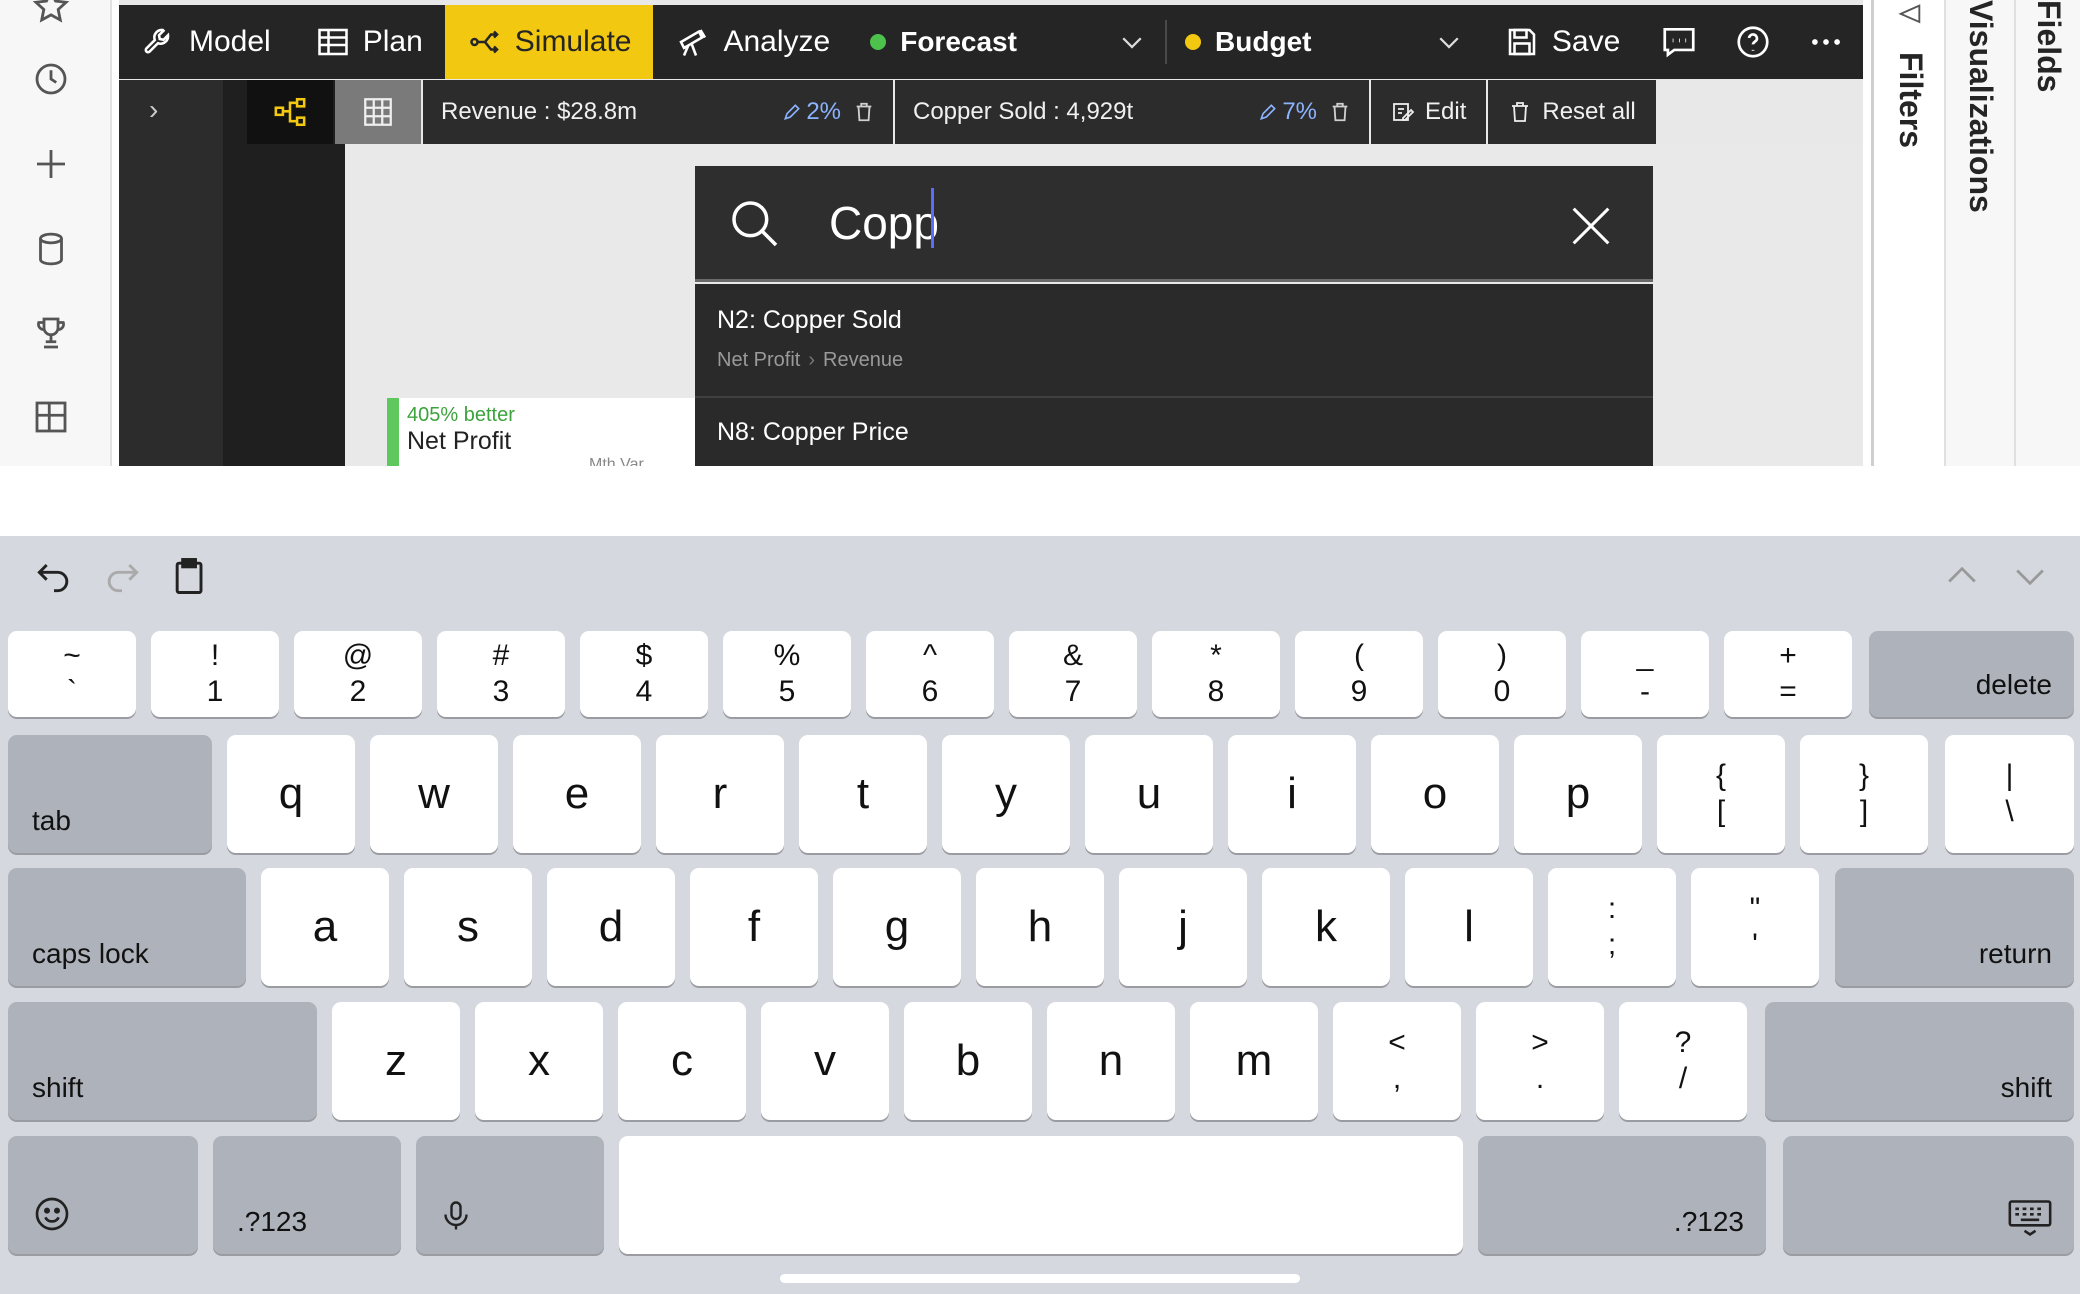  Describe the element at coordinates (153, 110) in the screenshot. I see `expand-chevron-icon: ›` at that location.